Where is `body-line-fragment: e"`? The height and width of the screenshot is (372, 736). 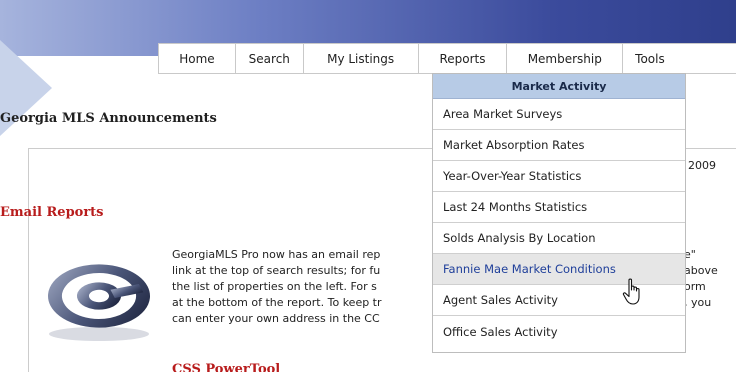 body-line-fragment: e" is located at coordinates (690, 254).